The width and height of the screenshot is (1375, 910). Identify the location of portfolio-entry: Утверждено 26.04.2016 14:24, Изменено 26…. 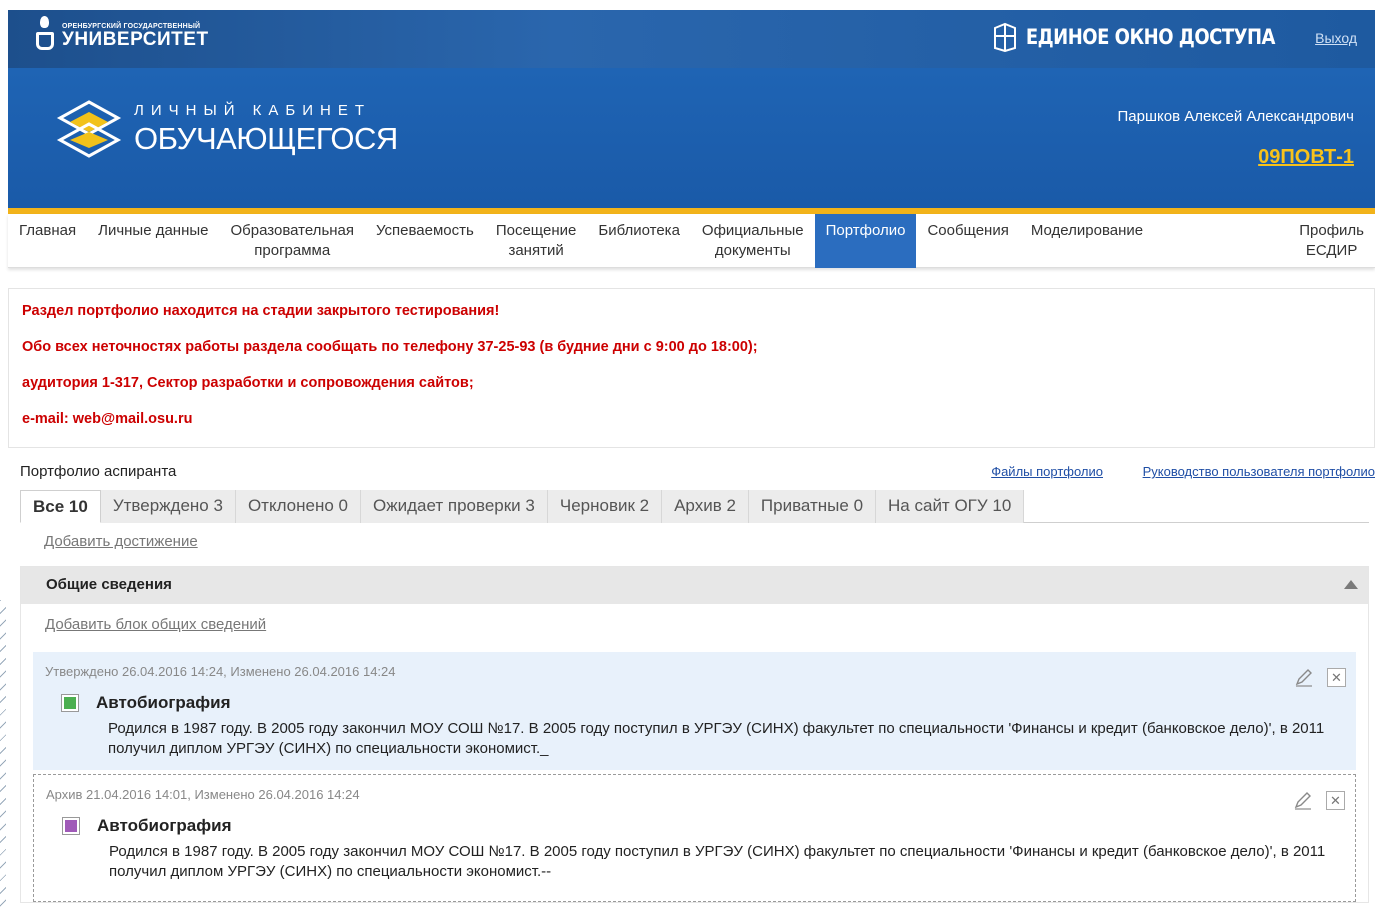
(694, 711).